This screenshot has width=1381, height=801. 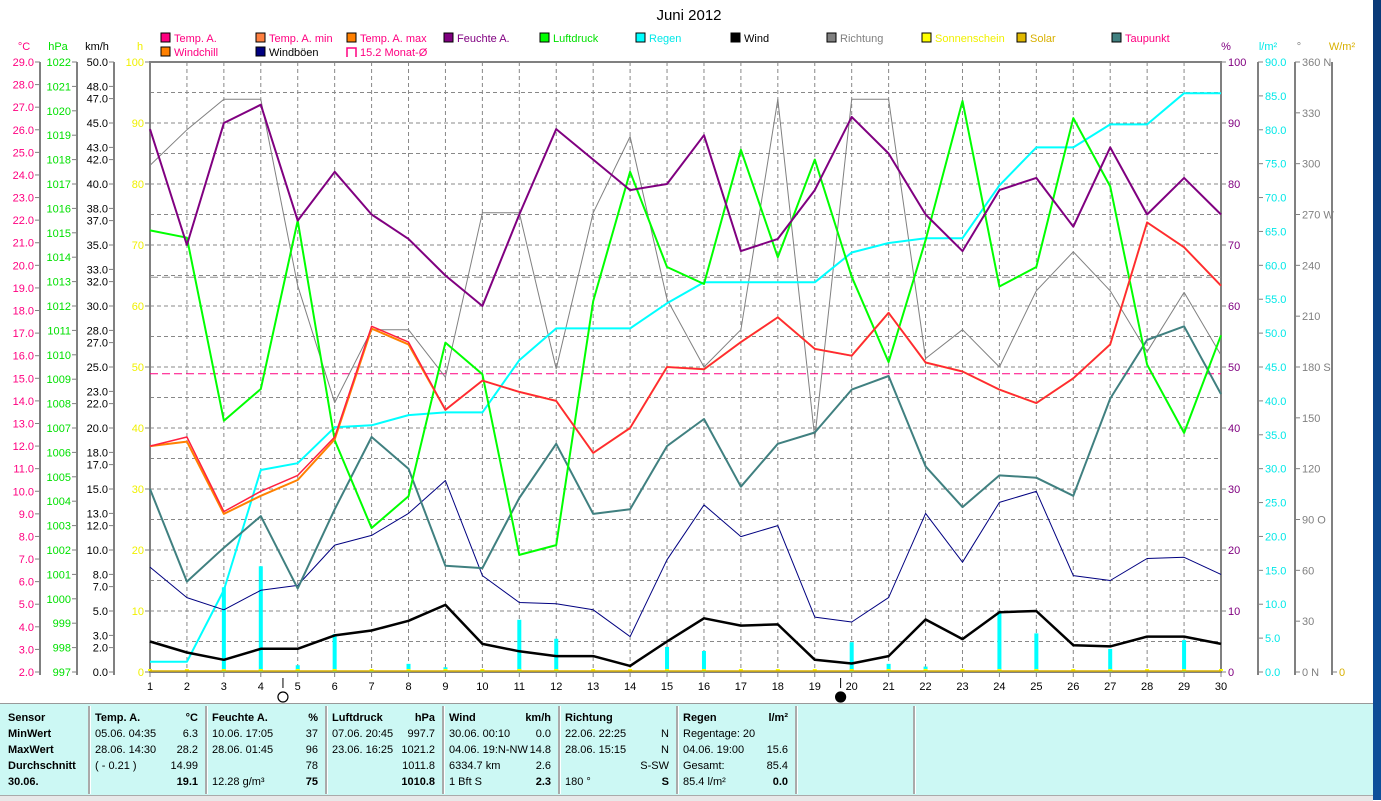 What do you see at coordinates (311, 734) in the screenshot?
I see `summary-cell-value: 37` at bounding box center [311, 734].